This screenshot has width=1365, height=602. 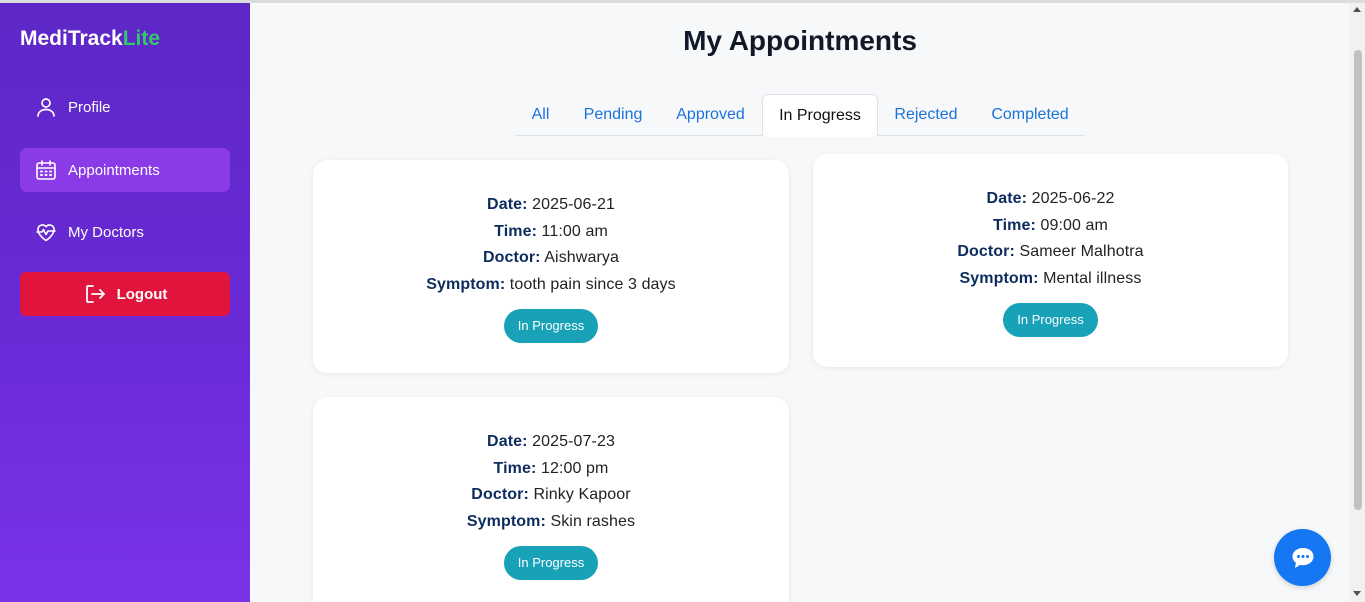 What do you see at coordinates (551, 258) in the screenshot?
I see `appointment-doctor: Doctor: Aishwarya` at bounding box center [551, 258].